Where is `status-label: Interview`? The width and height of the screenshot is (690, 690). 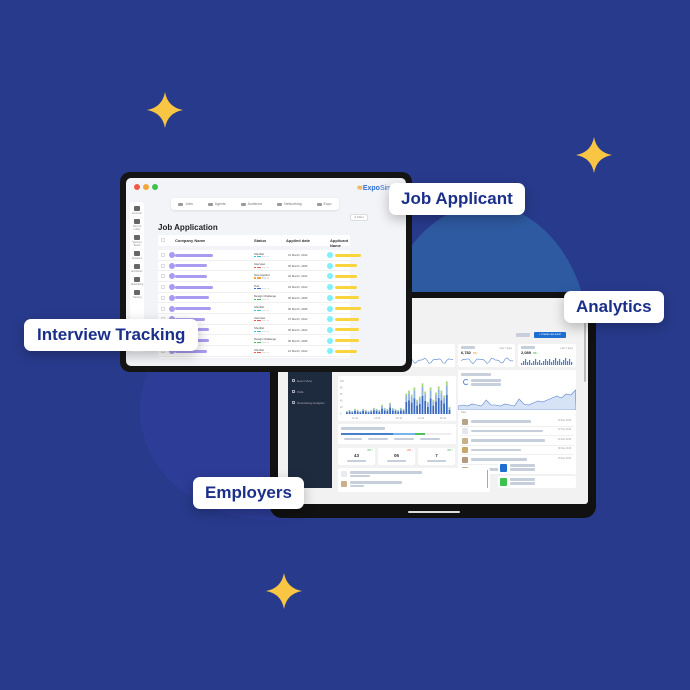
status-label: Interview is located at coordinates (260, 264).